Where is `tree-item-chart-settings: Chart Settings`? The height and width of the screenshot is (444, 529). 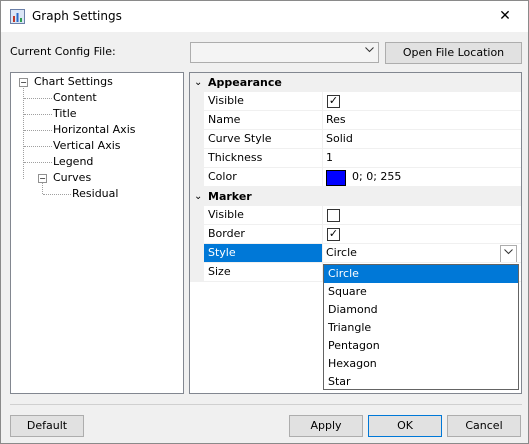 tree-item-chart-settings: Chart Settings is located at coordinates (73, 82).